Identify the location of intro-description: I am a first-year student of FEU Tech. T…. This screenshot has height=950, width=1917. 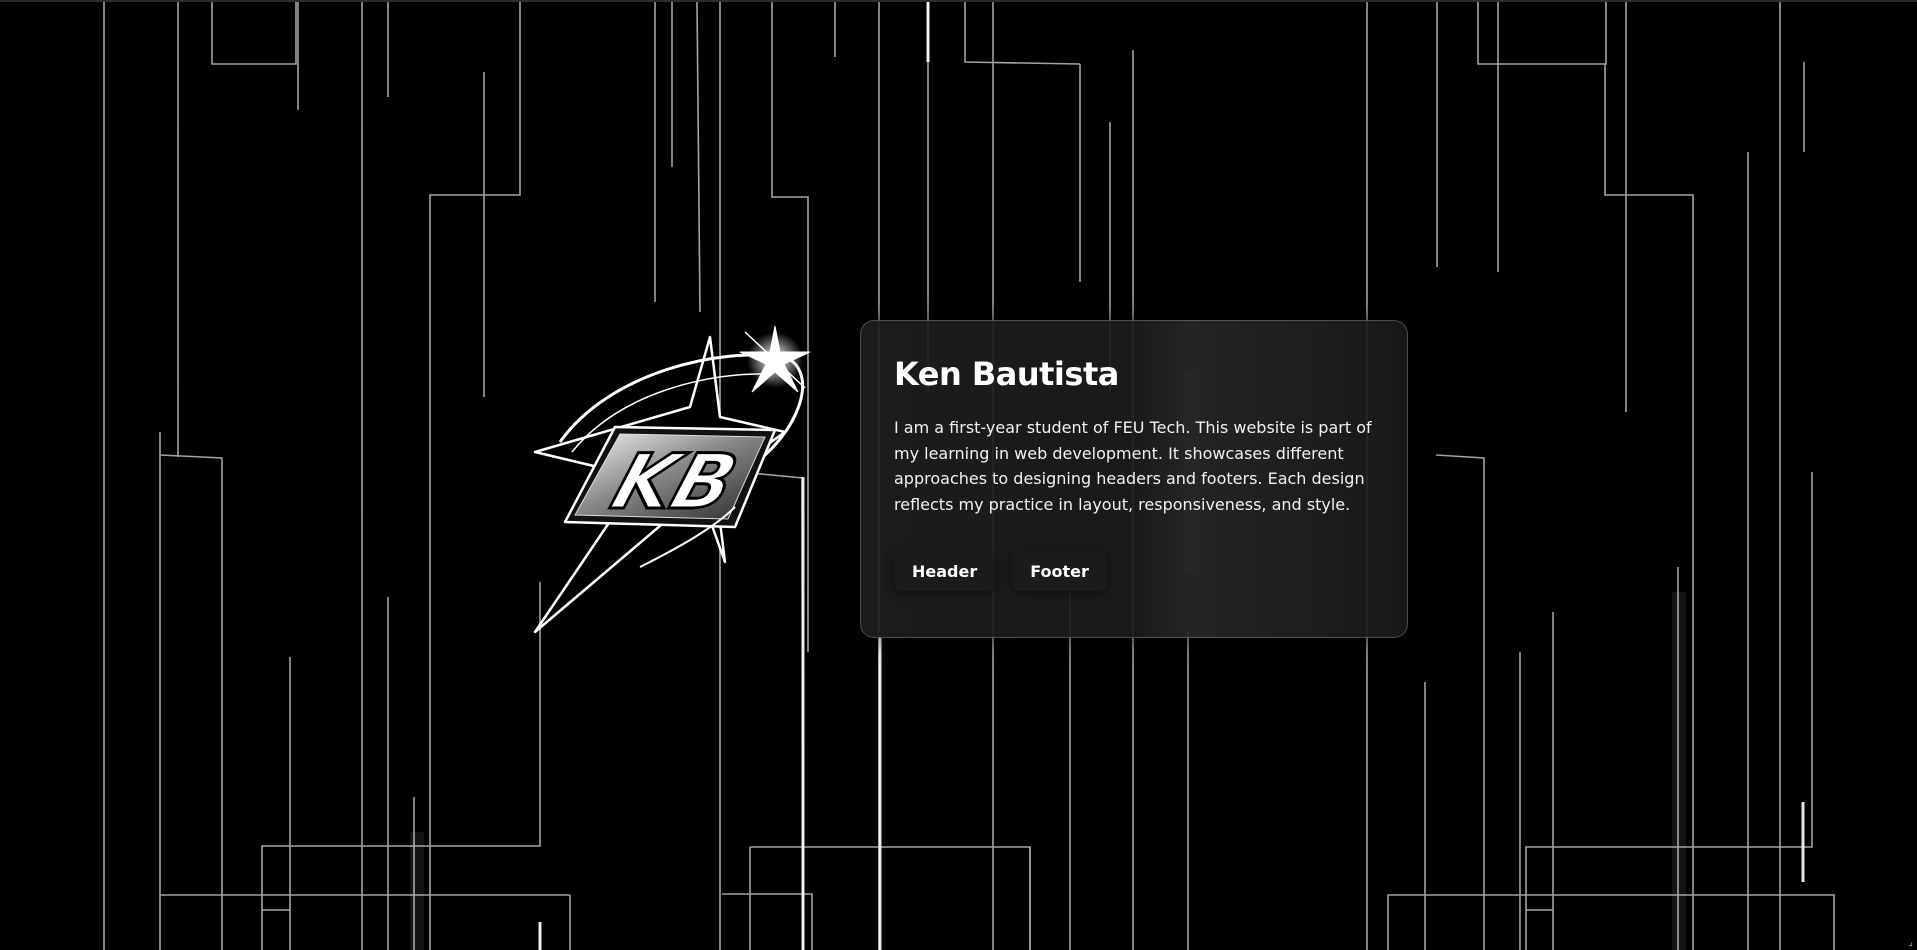
(1133, 466).